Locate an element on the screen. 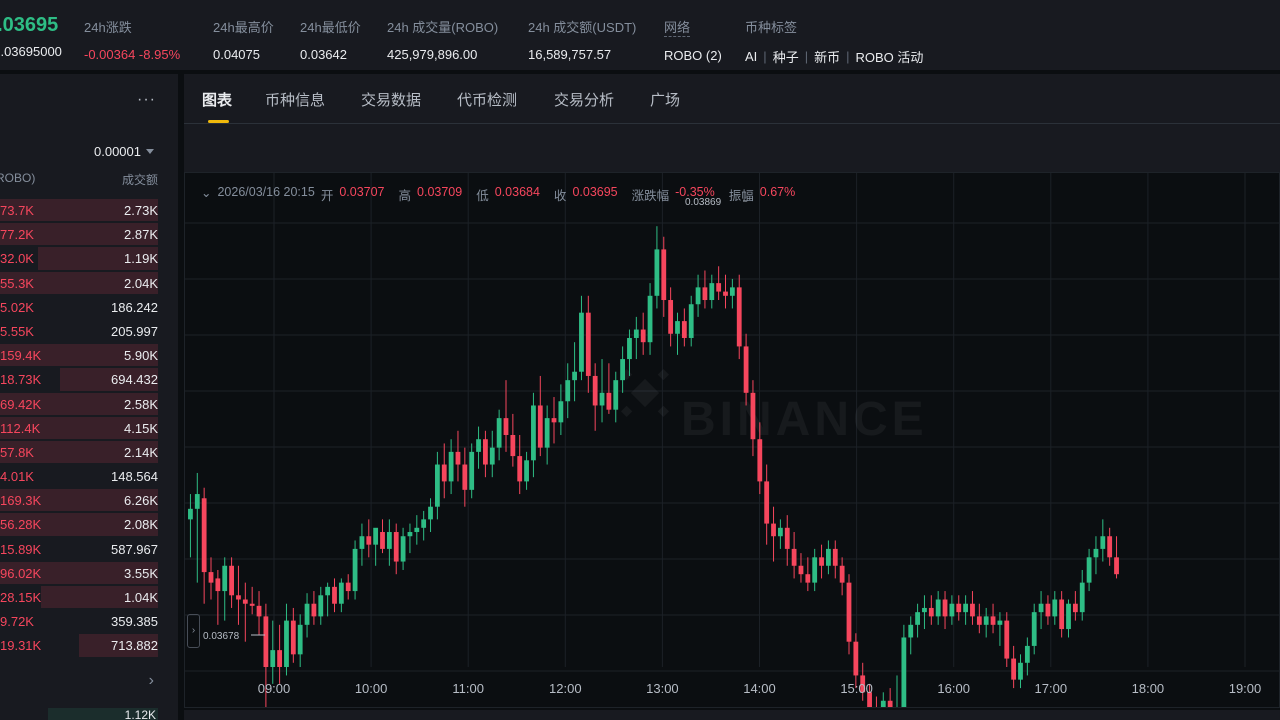 The width and height of the screenshot is (1280, 720). order-amount: 55.3K is located at coordinates (17, 283).